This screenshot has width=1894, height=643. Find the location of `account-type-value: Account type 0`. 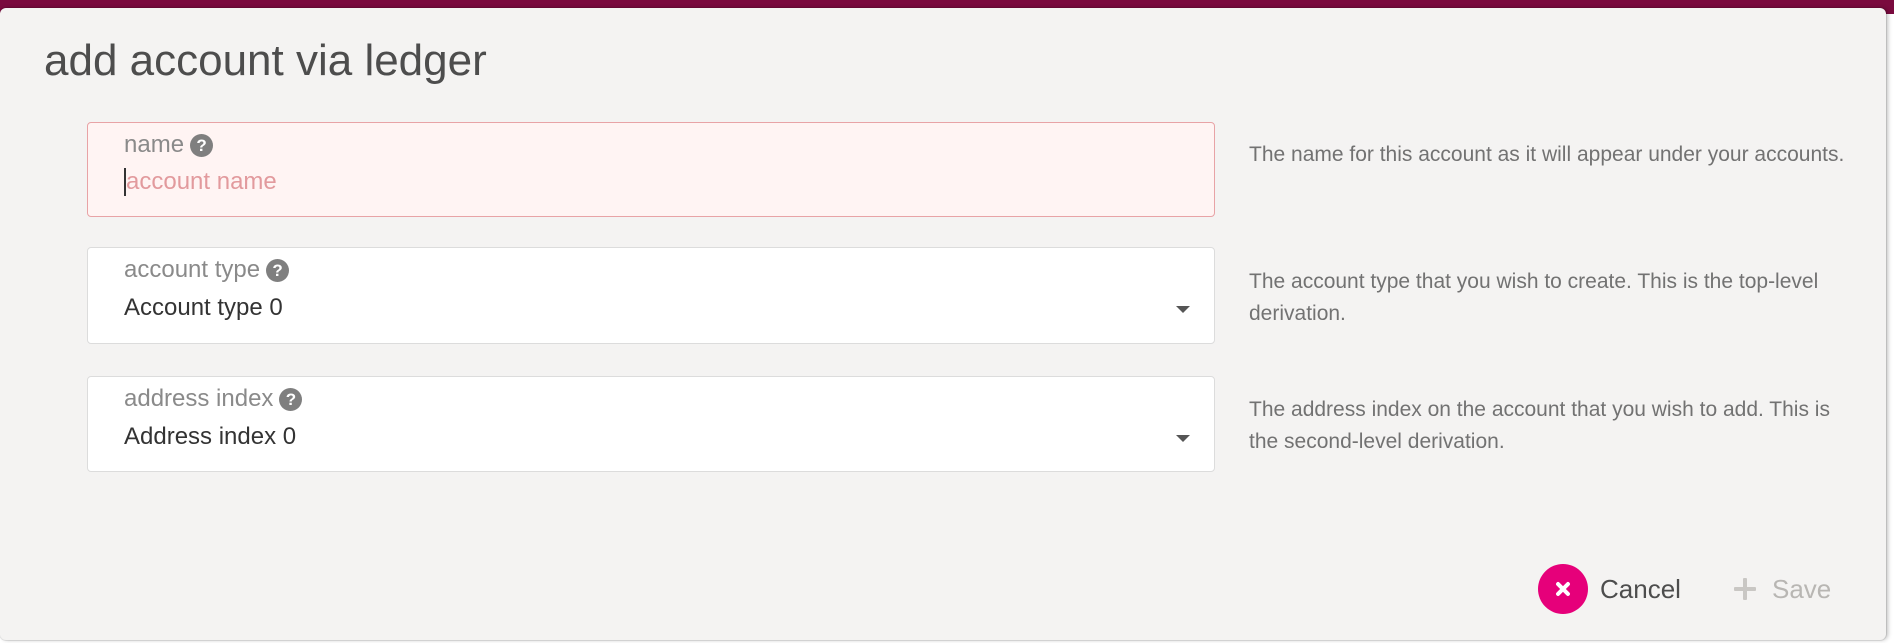

account-type-value: Account type 0 is located at coordinates (203, 307).